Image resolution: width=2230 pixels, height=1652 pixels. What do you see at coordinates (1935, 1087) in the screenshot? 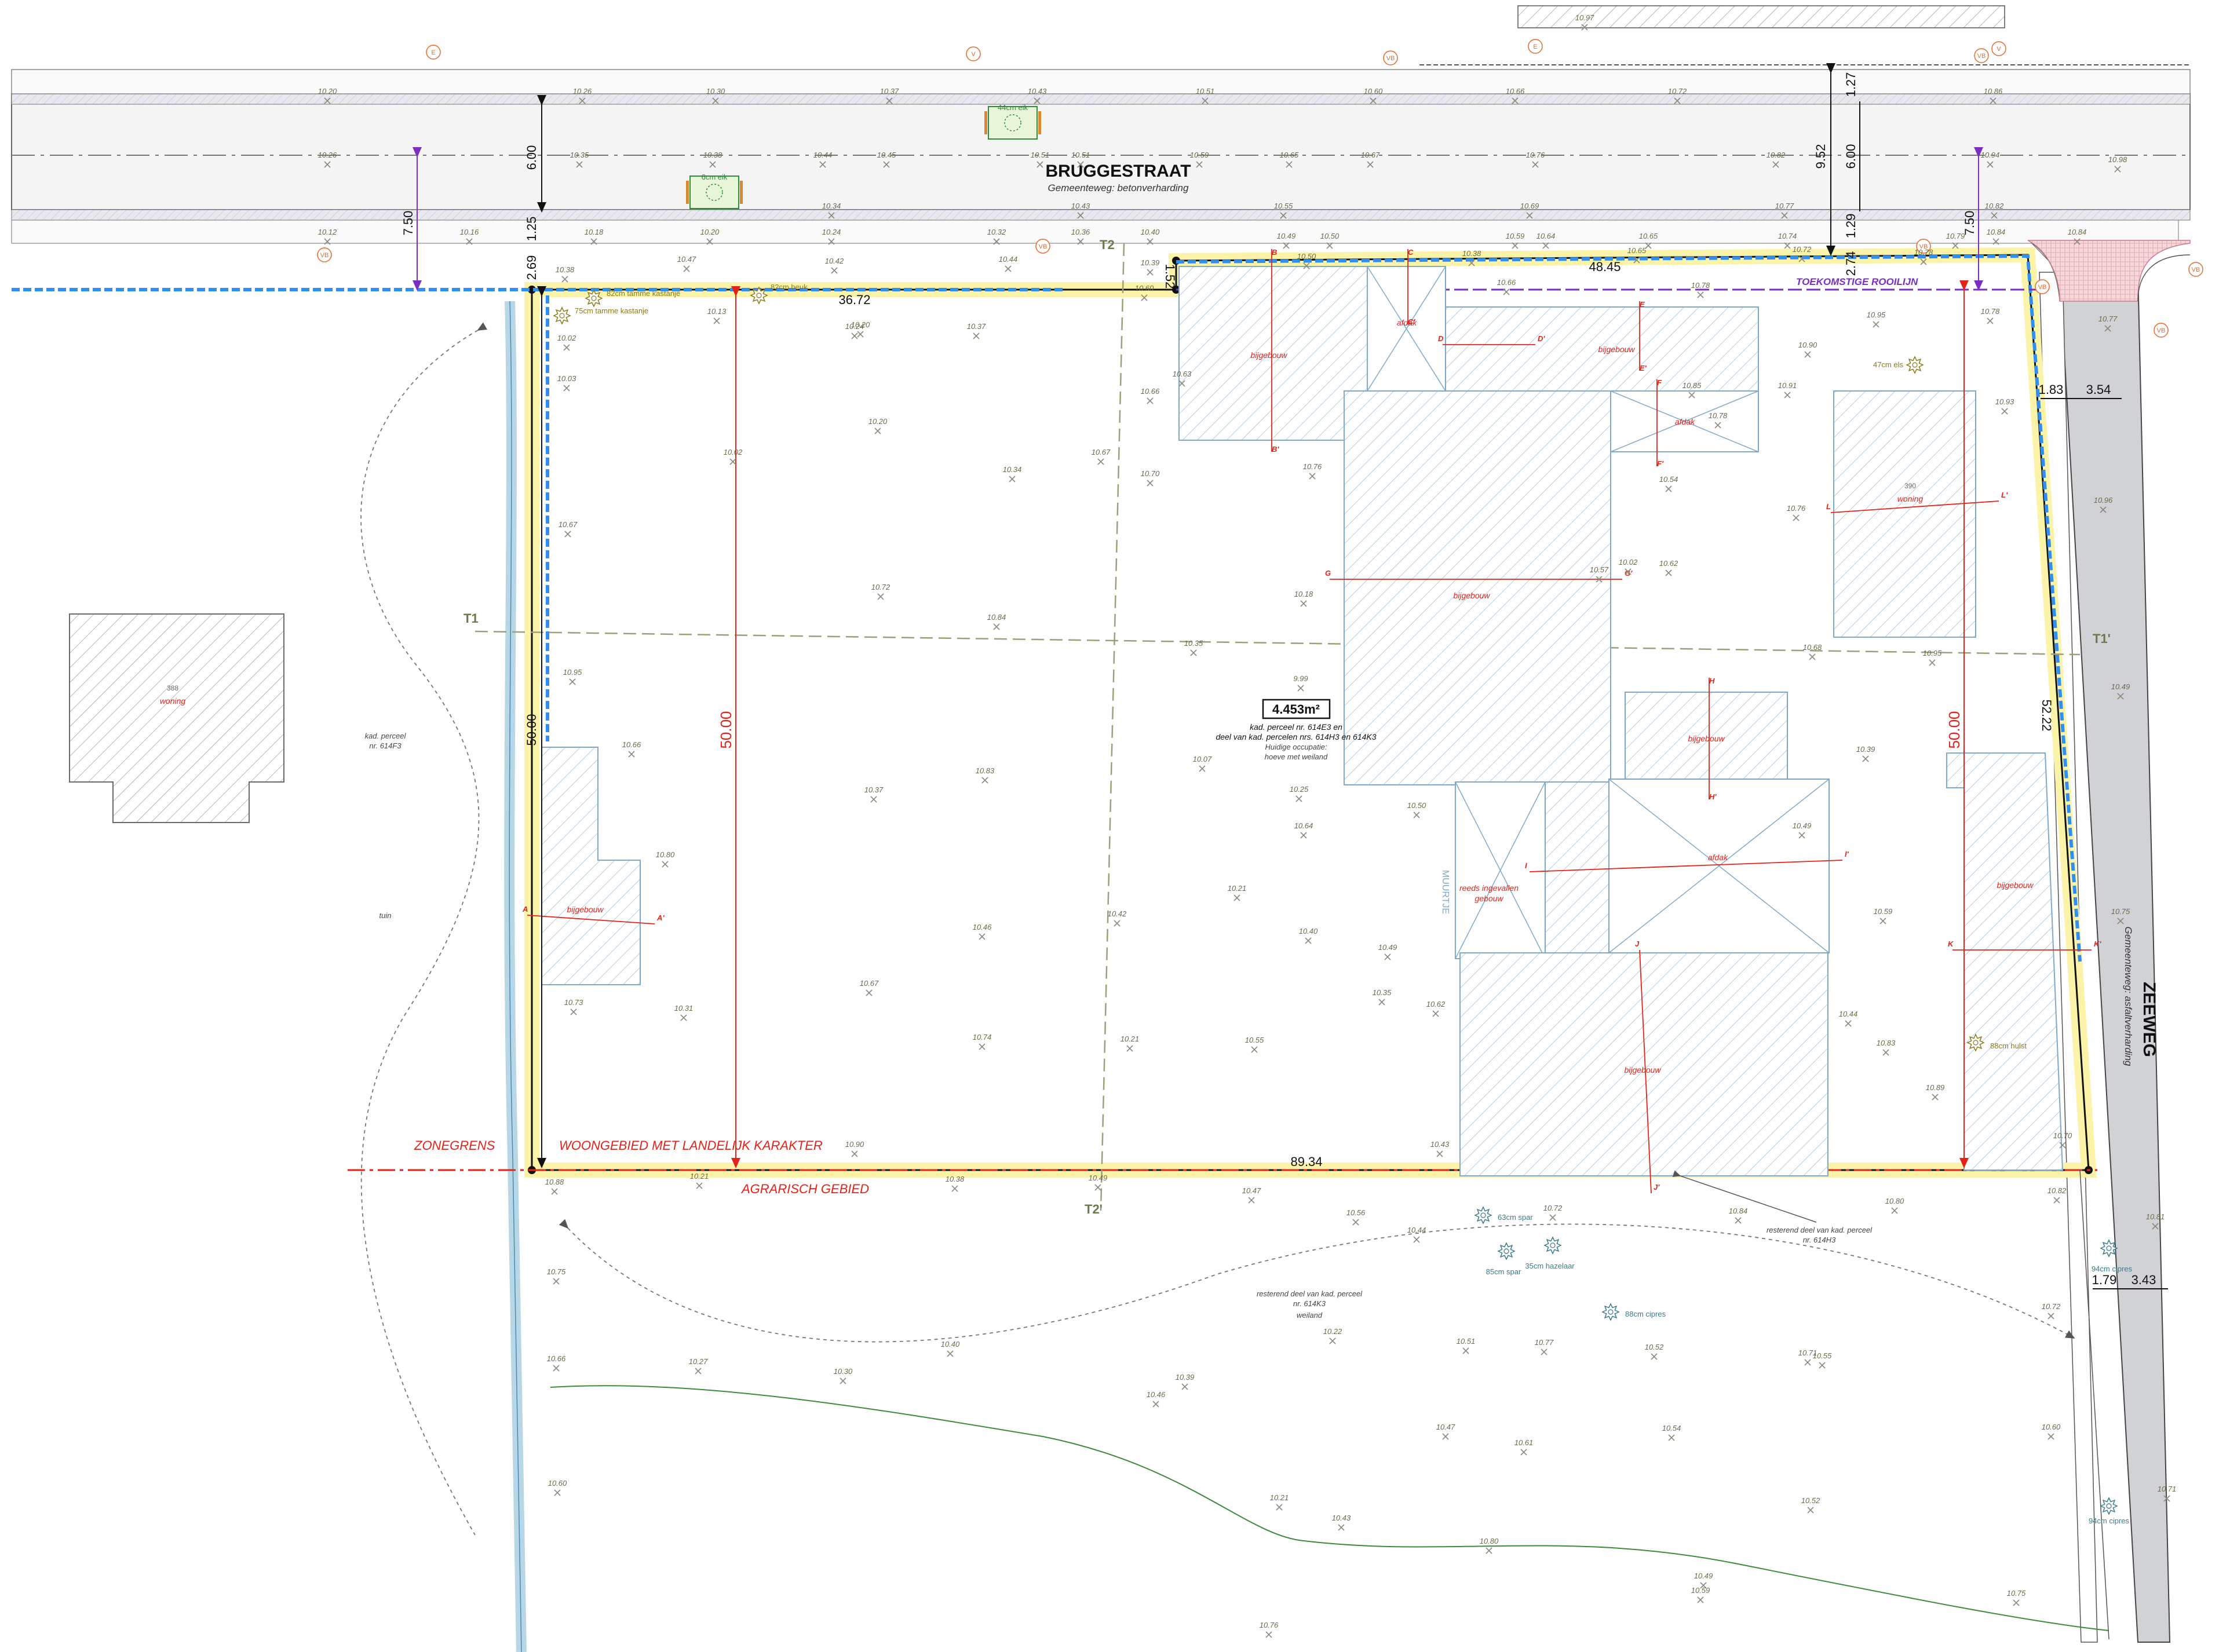
I see `spot-height-value: 10.89` at bounding box center [1935, 1087].